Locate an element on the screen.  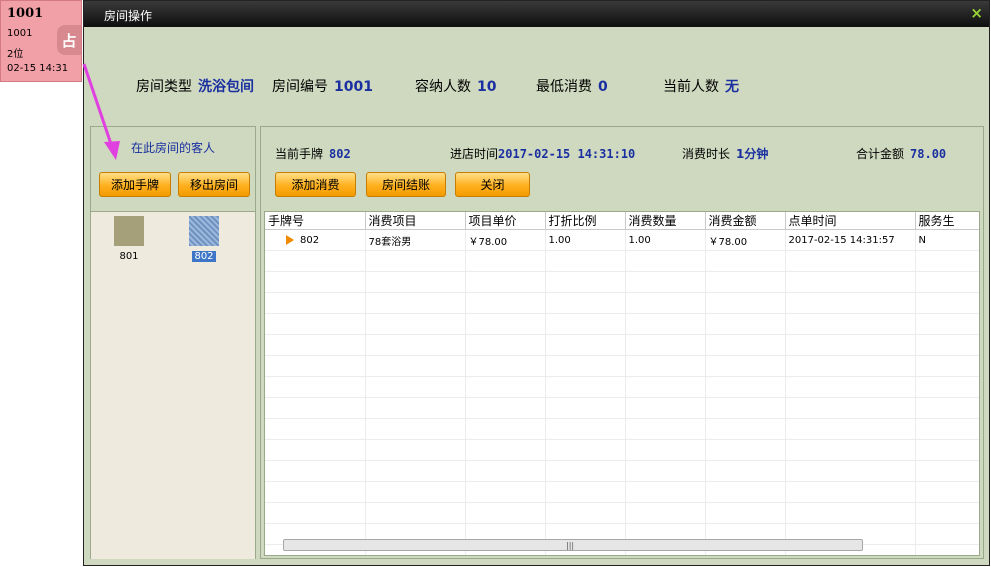
cell-price: ￥78.00 is located at coordinates (505, 240).